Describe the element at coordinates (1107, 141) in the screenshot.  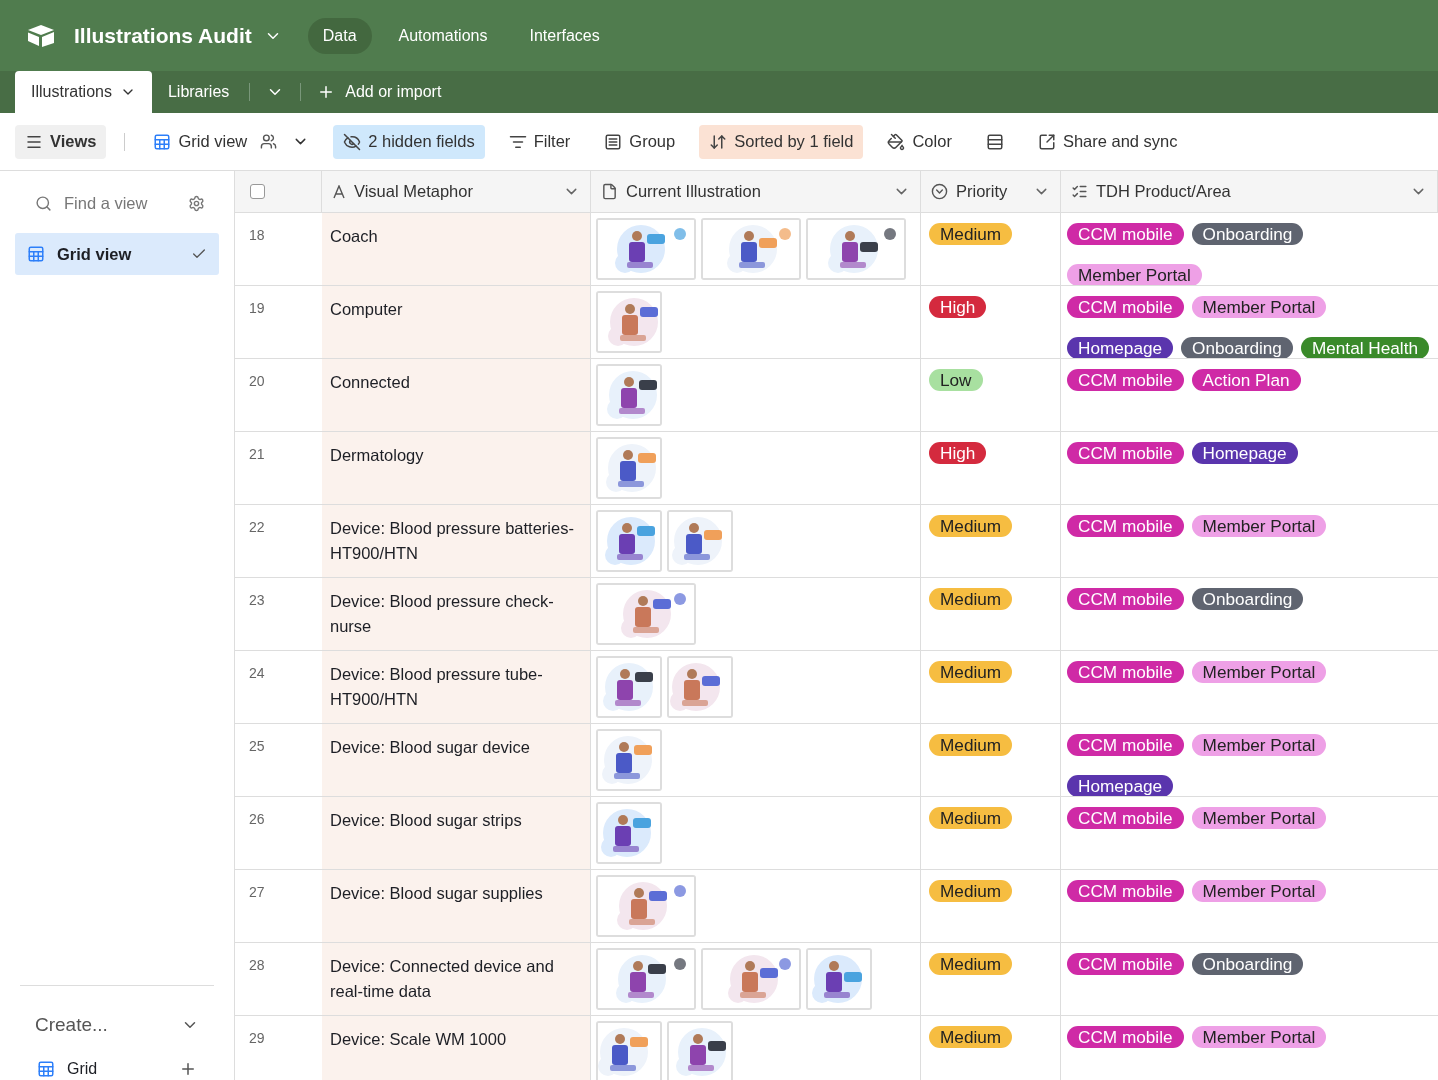
I see `share-button: Share and sync` at that location.